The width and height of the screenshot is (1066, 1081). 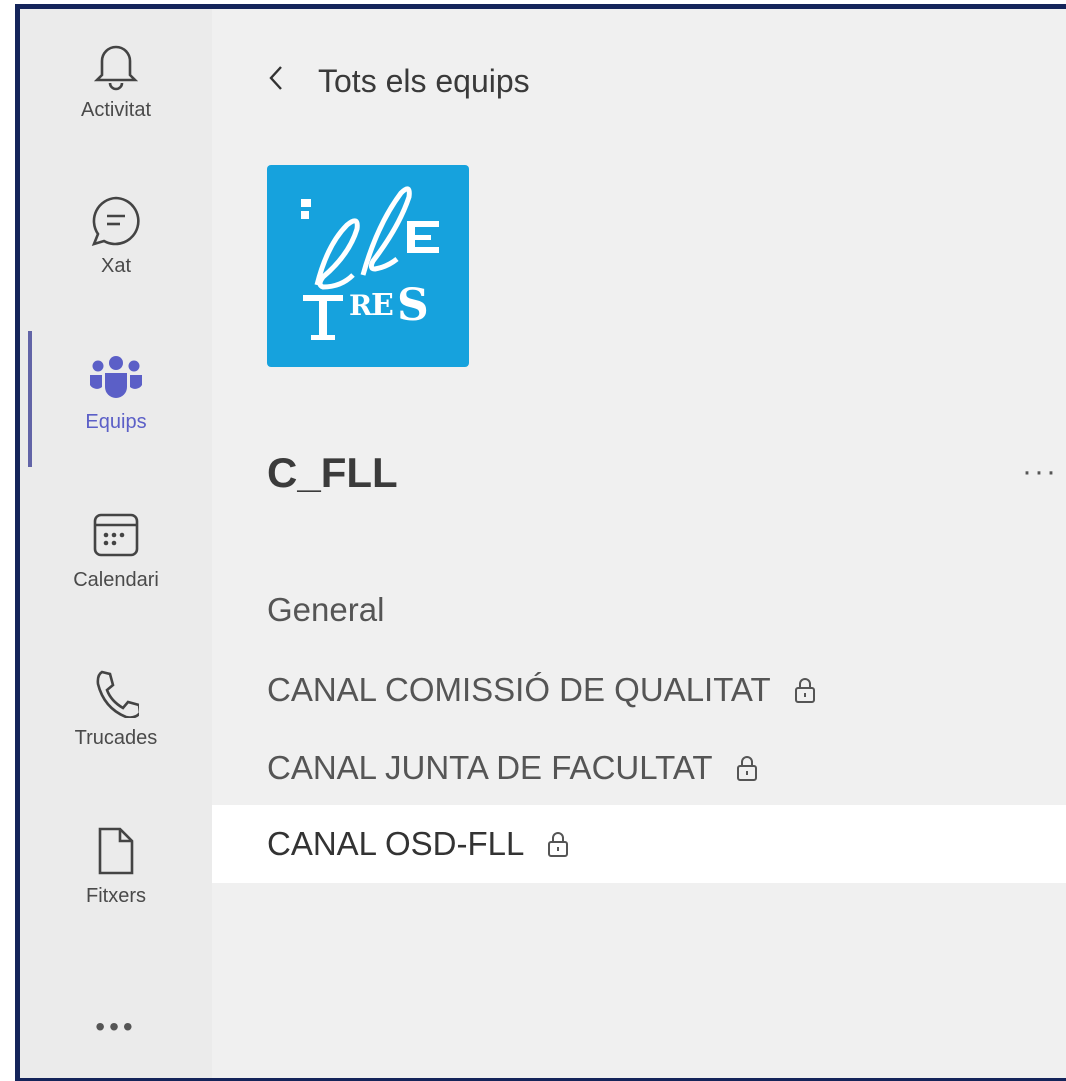 What do you see at coordinates (116, 851) in the screenshot?
I see `file-icon` at bounding box center [116, 851].